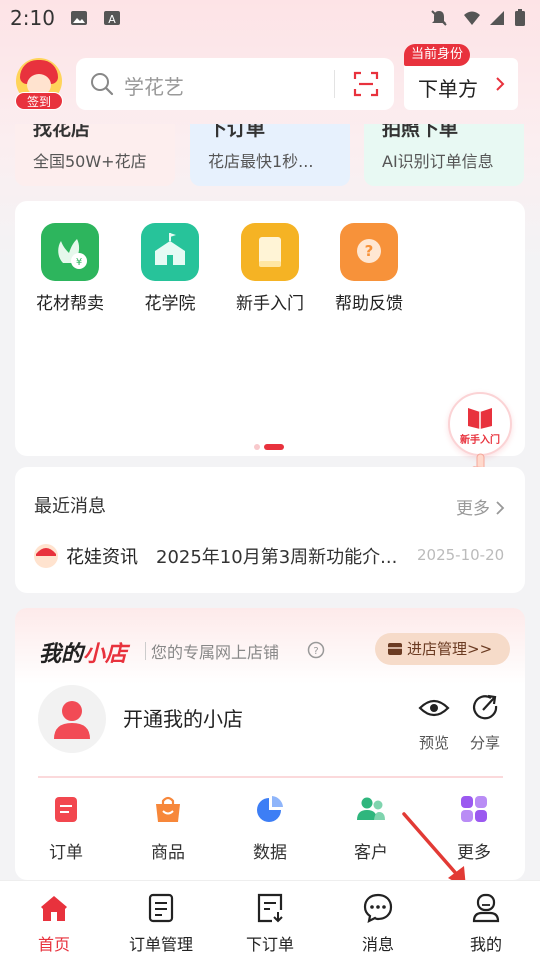 This screenshot has height=960, width=540. I want to click on identity-value: 下单方, so click(448, 89).